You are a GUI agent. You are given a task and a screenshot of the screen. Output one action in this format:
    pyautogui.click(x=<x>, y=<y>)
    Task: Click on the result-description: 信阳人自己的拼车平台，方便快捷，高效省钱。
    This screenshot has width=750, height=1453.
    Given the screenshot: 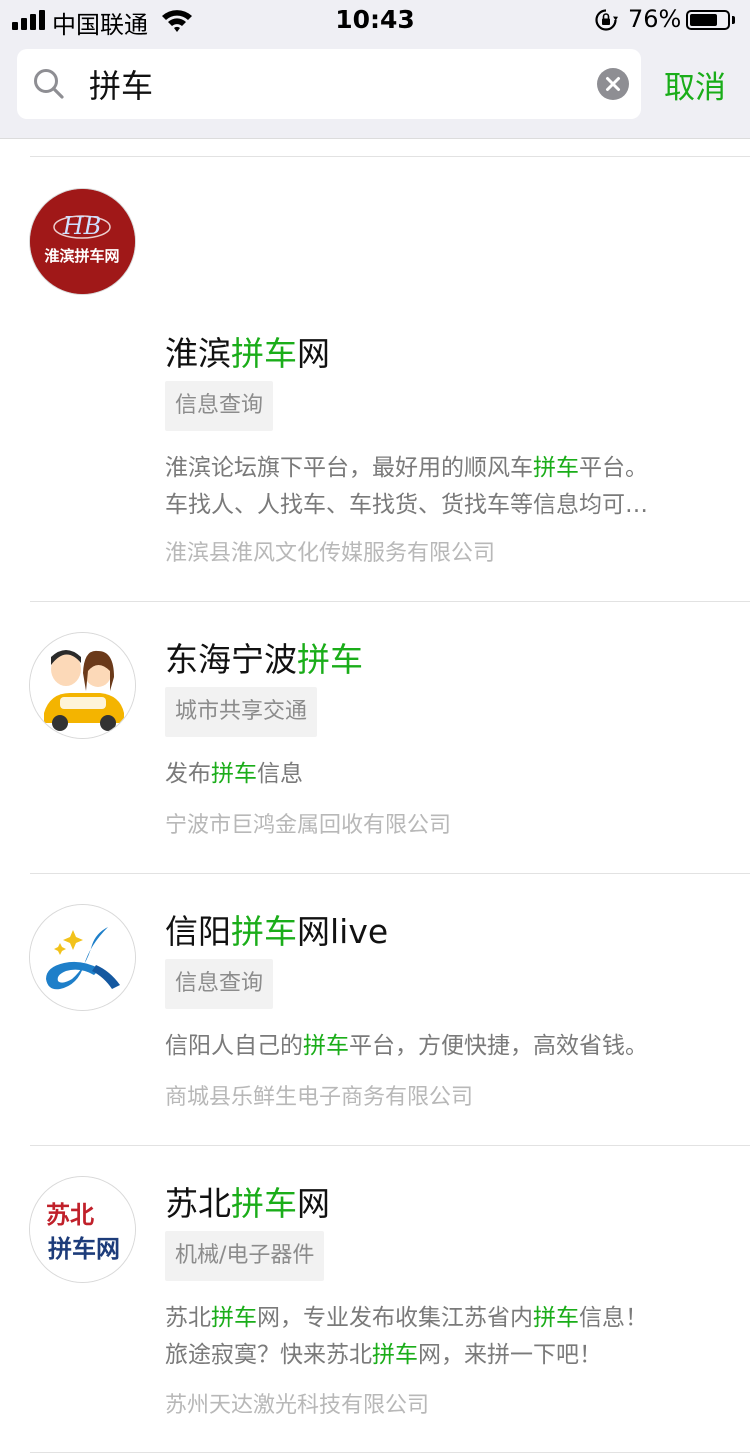 What is the action you would take?
    pyautogui.click(x=406, y=1046)
    